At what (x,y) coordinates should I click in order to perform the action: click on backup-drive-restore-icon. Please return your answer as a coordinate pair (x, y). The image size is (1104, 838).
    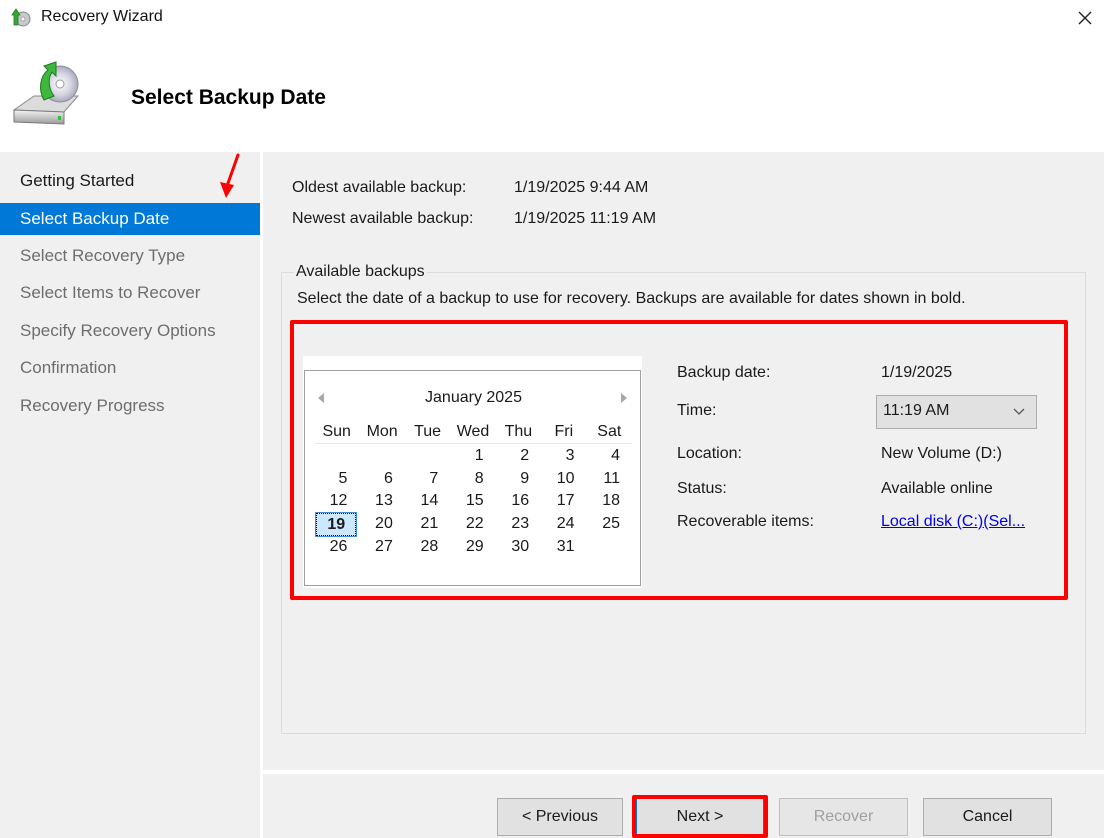
    Looking at the image, I should click on (46, 93).